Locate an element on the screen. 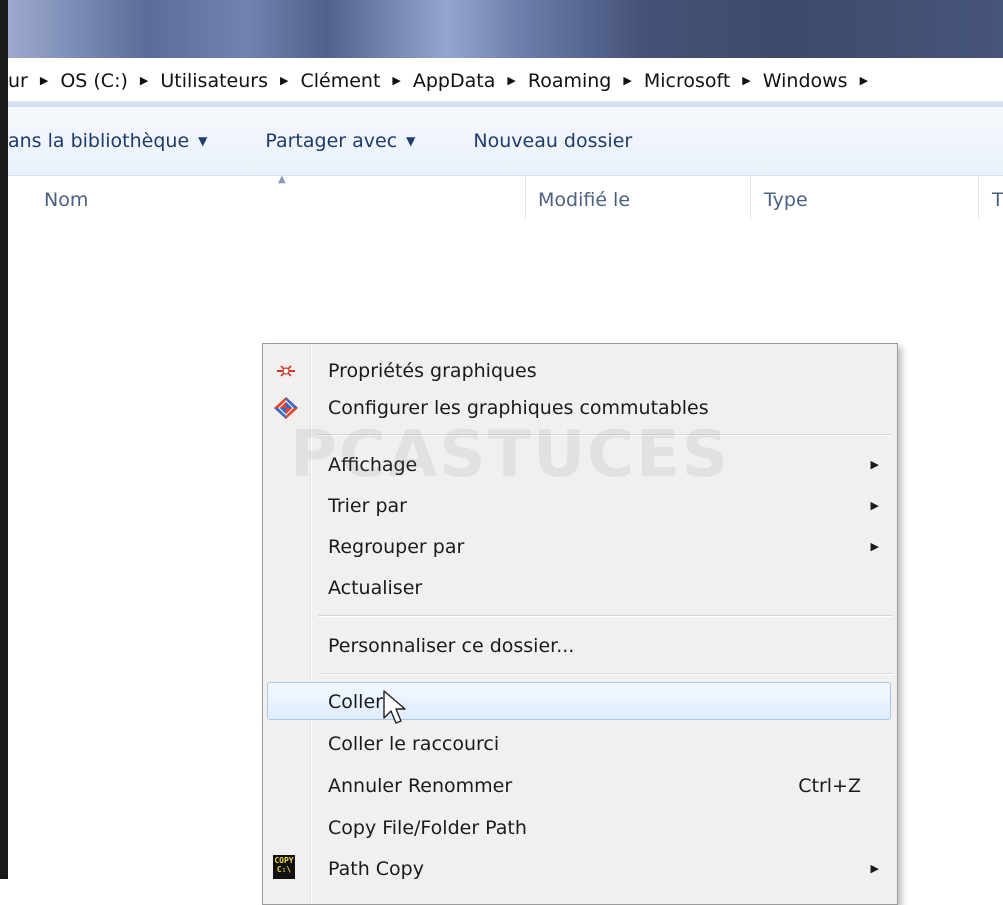 The width and height of the screenshot is (1003, 905). menu-item-copy-file-folder-path: Copy File/Folder Path is located at coordinates (580, 828).